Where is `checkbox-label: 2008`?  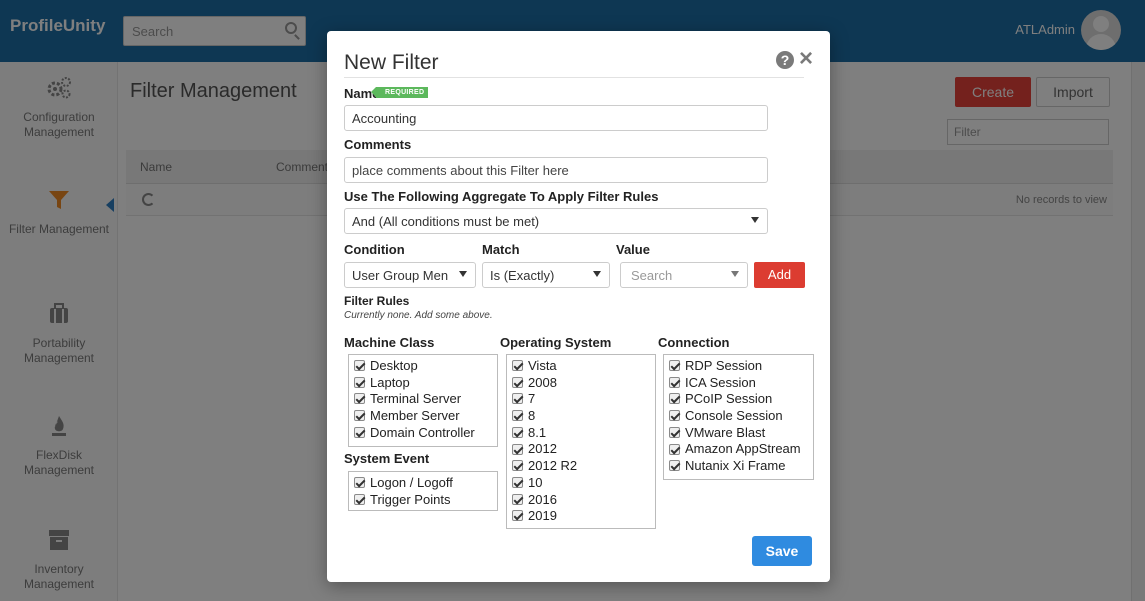 checkbox-label: 2008 is located at coordinates (542, 382).